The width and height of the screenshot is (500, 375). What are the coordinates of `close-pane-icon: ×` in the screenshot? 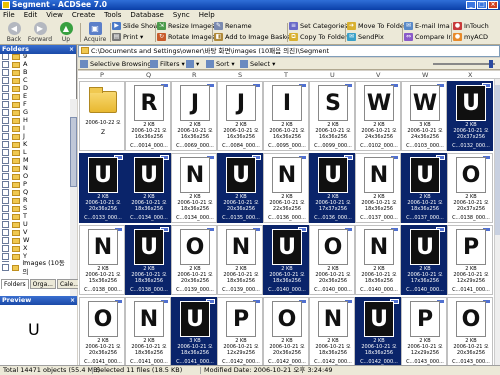 It's located at (71, 49).